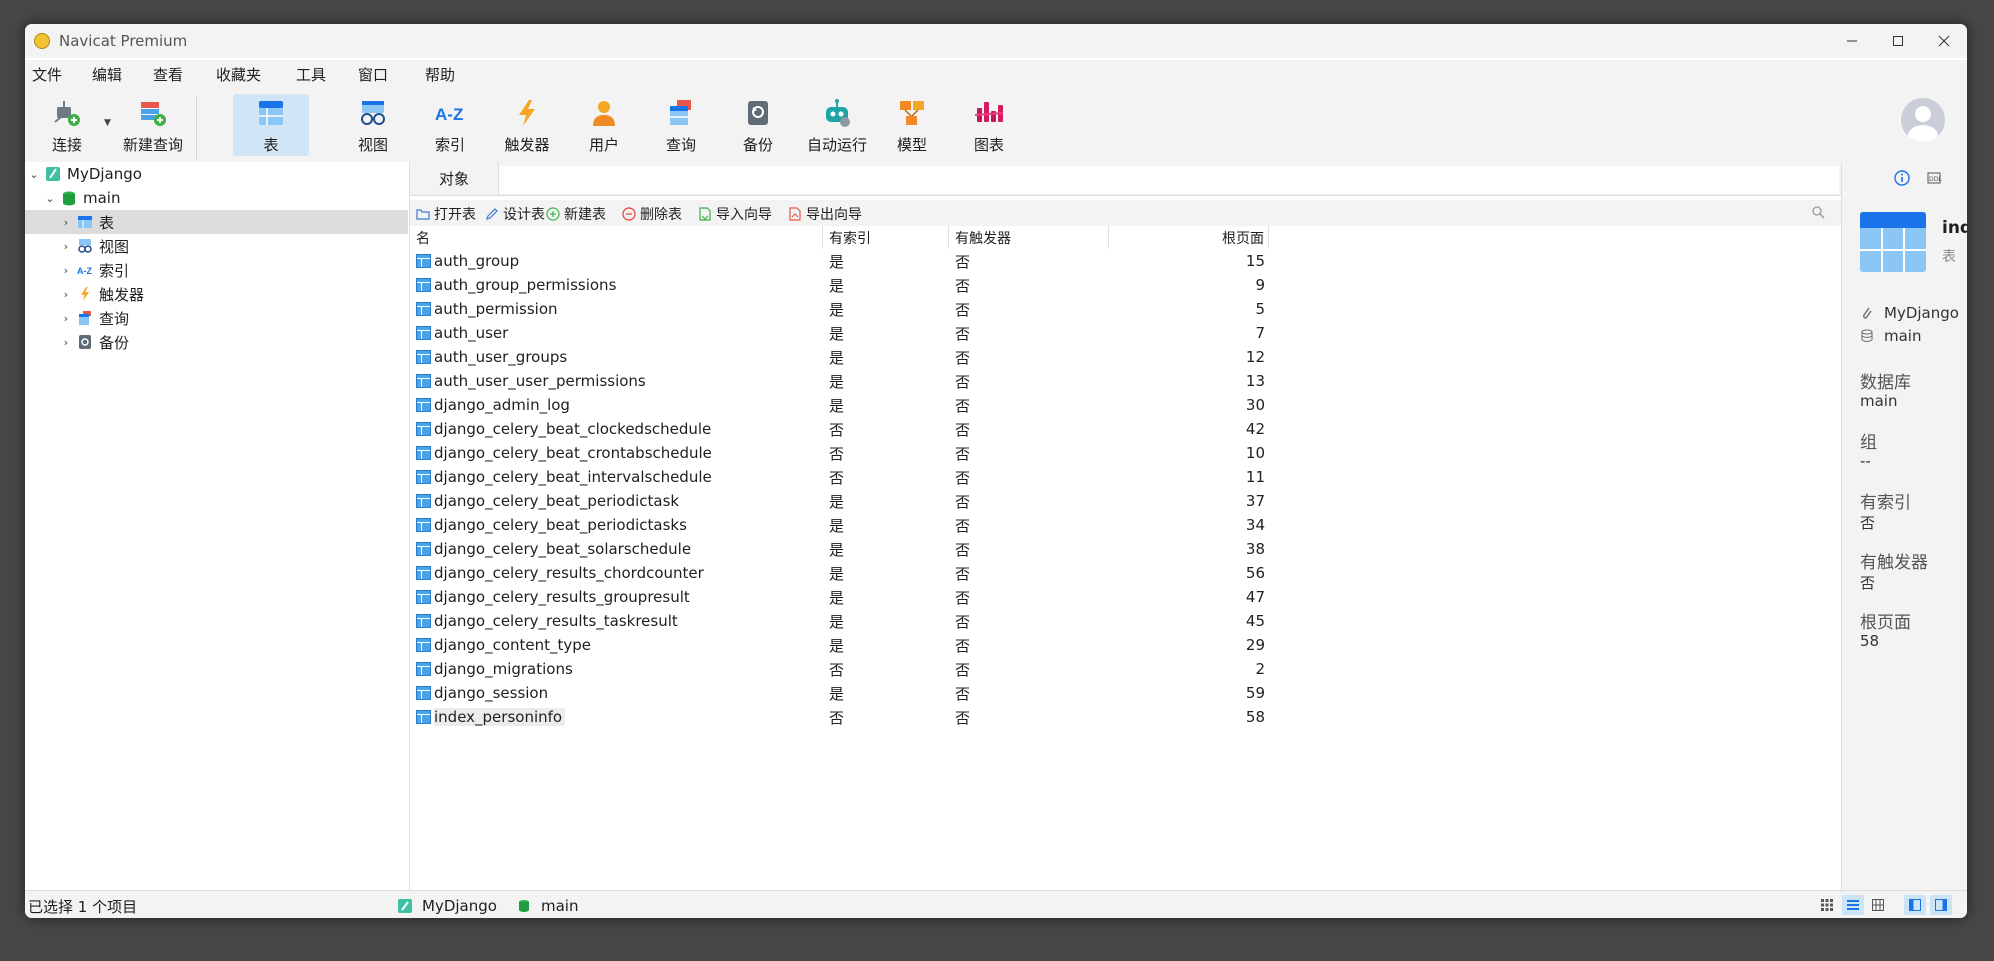 The height and width of the screenshot is (961, 1994). What do you see at coordinates (1902, 180) in the screenshot?
I see `info-tab-icon` at bounding box center [1902, 180].